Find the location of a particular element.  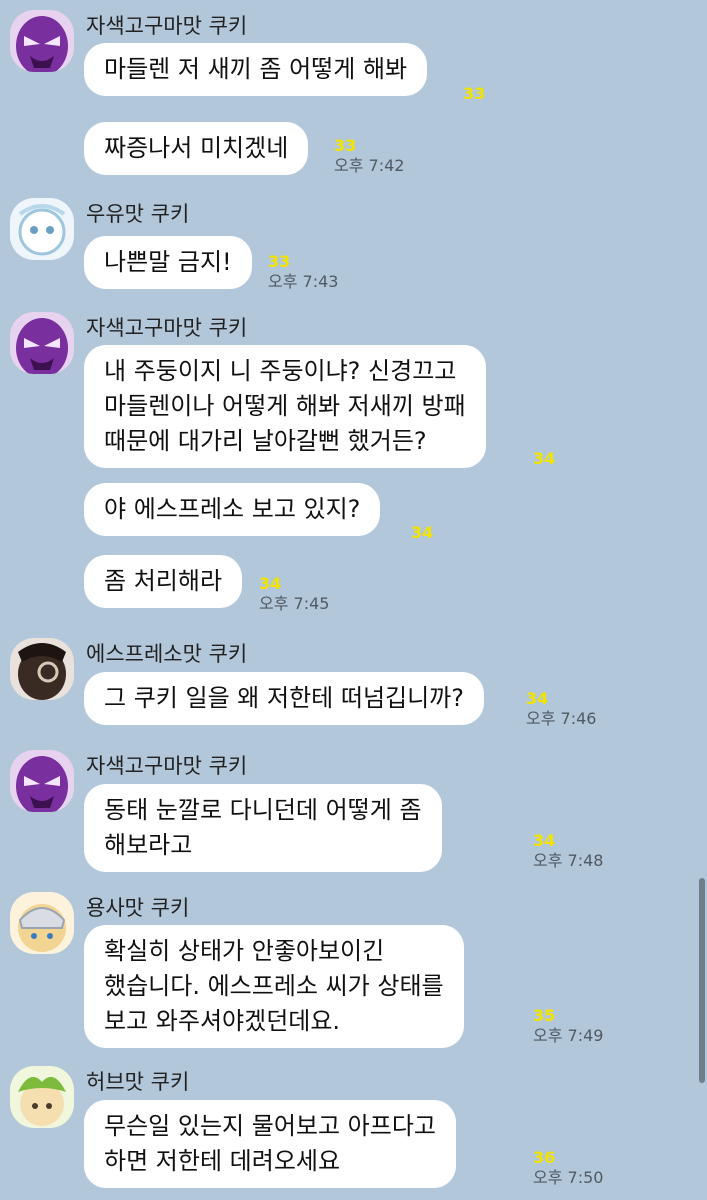

message-bubble: 동태 눈깔로 다니던데 어떻게 좀 해보라고 is located at coordinates (263, 828).